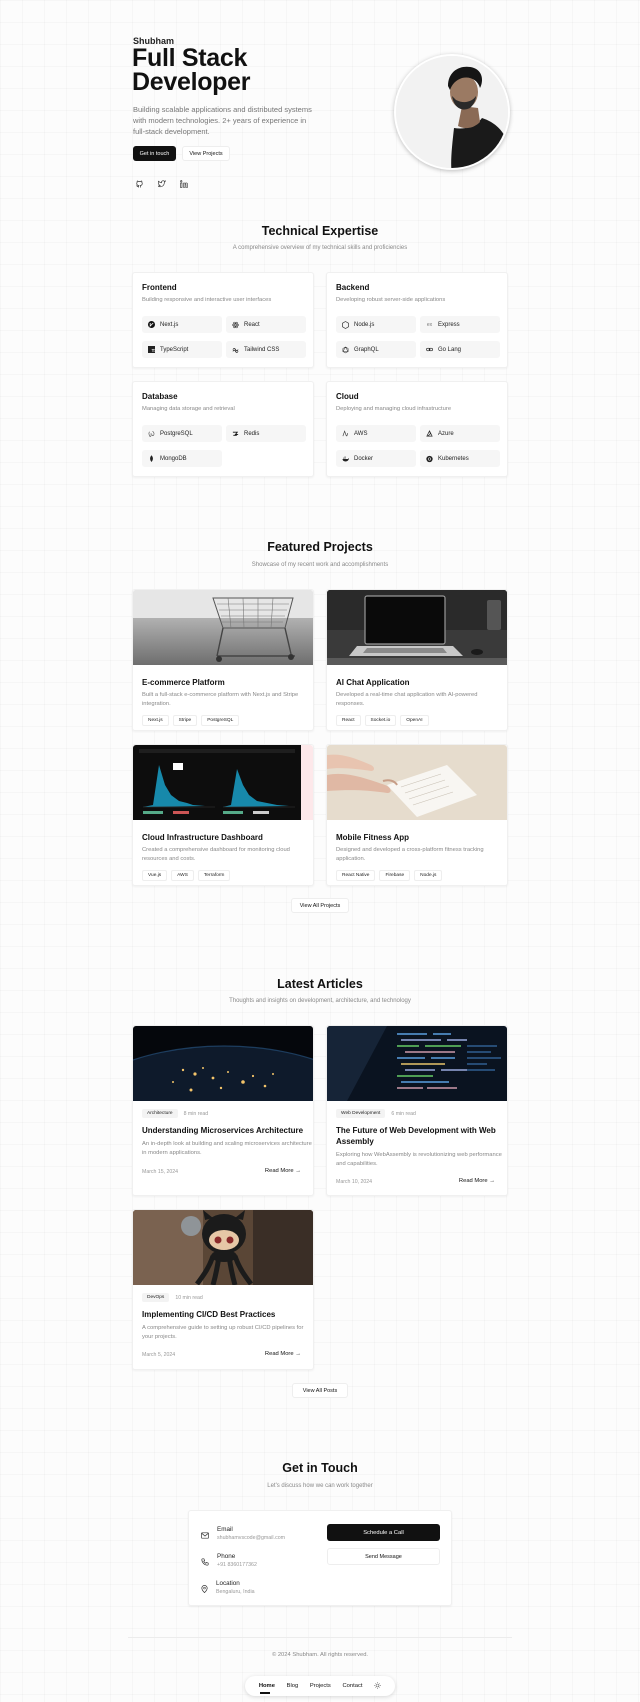  What do you see at coordinates (345, 324) in the screenshot?
I see `nodejs-icon` at bounding box center [345, 324].